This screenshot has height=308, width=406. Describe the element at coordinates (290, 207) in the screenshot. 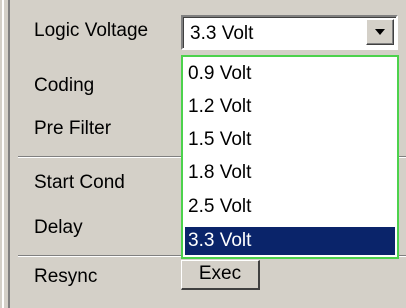

I see `option-2-5-volt: 2.5 Volt` at that location.